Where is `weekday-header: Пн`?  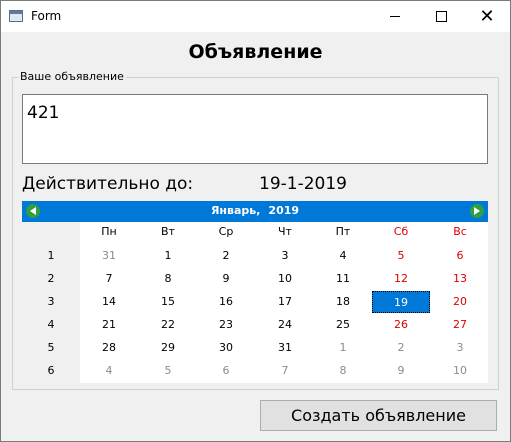 weekday-header: Пн is located at coordinates (109, 231).